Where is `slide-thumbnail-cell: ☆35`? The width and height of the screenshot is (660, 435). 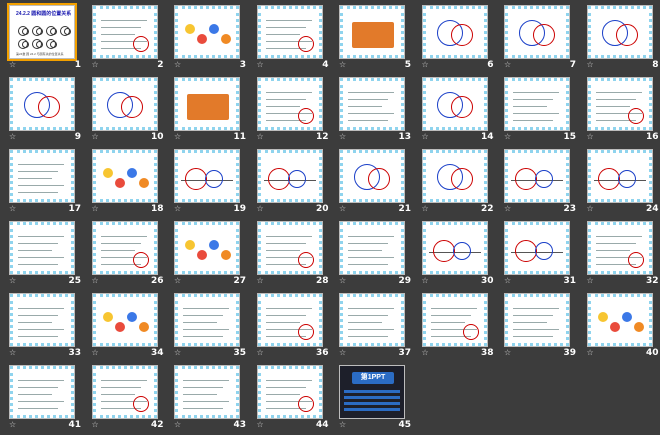 slide-thumbnail-cell: ☆35 is located at coordinates (211, 327).